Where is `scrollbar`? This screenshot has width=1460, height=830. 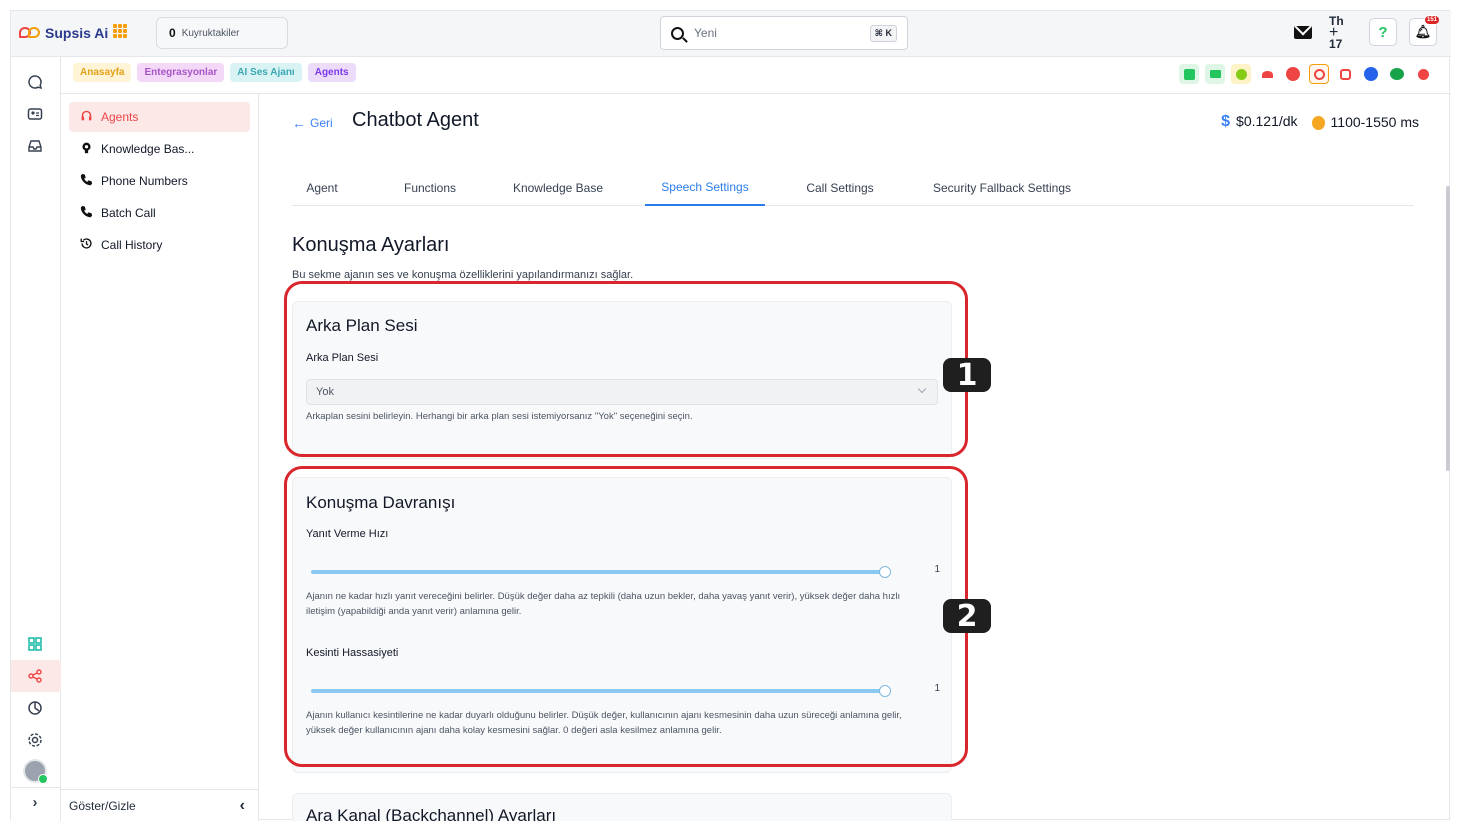
scrollbar is located at coordinates (1448, 328).